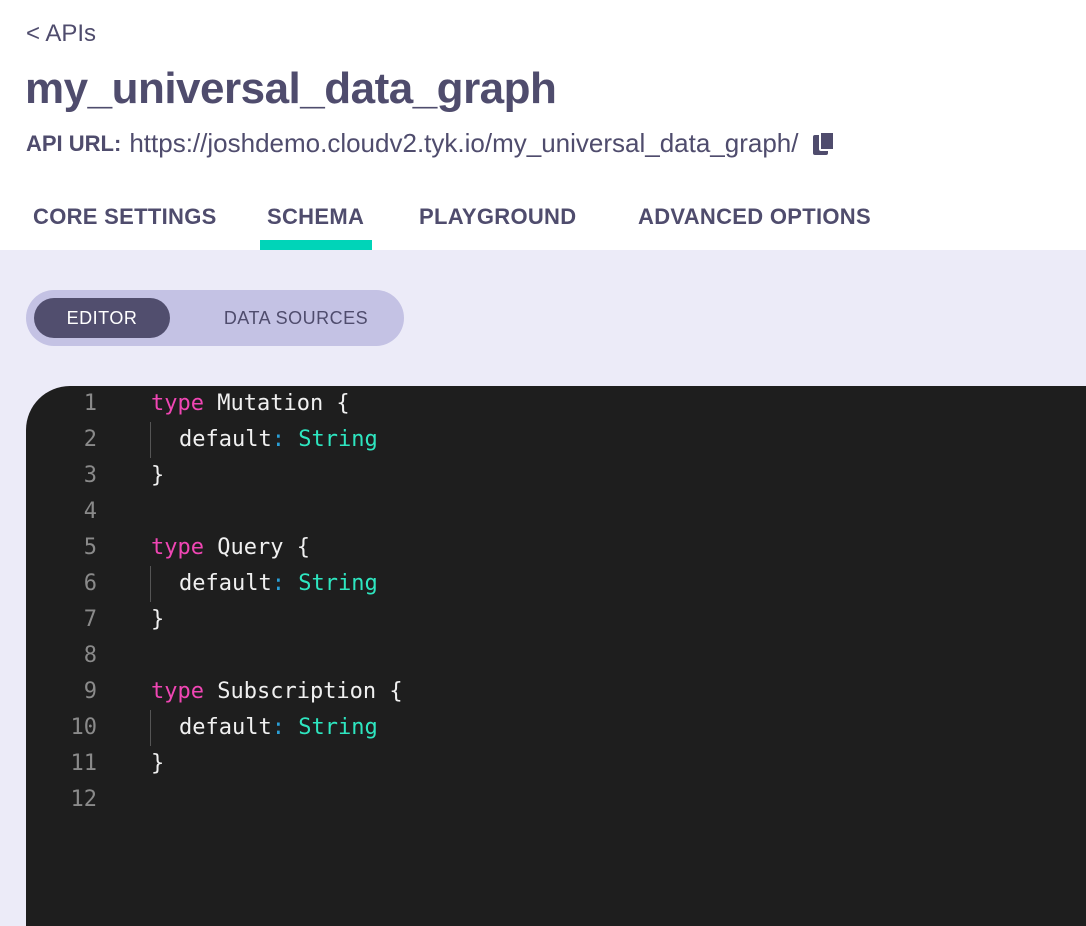  What do you see at coordinates (84, 763) in the screenshot?
I see `line-number: 11` at bounding box center [84, 763].